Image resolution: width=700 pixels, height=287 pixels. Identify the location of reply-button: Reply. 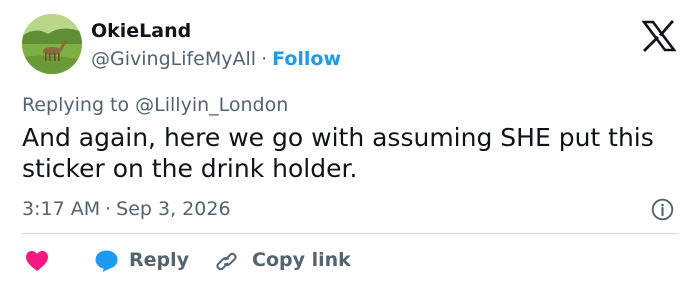
(159, 260).